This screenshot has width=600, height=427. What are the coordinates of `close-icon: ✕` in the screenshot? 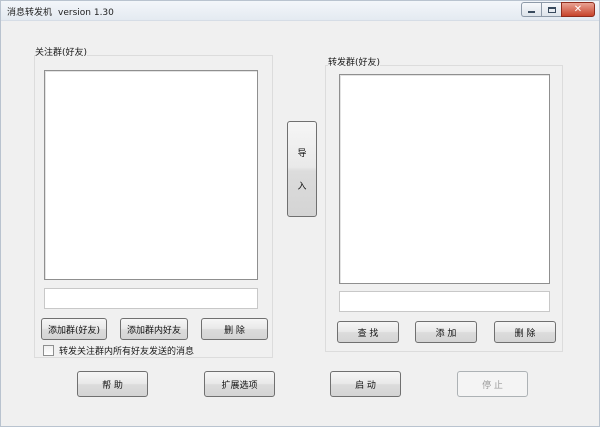 It's located at (578, 9).